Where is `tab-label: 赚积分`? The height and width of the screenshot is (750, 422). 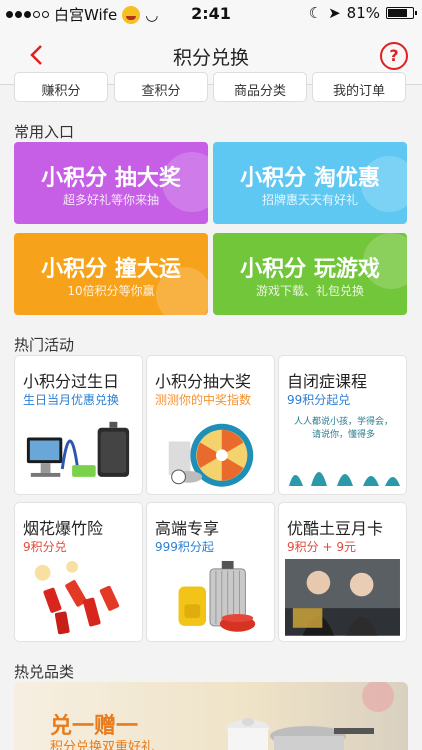 tab-label: 赚积分 is located at coordinates (61, 91).